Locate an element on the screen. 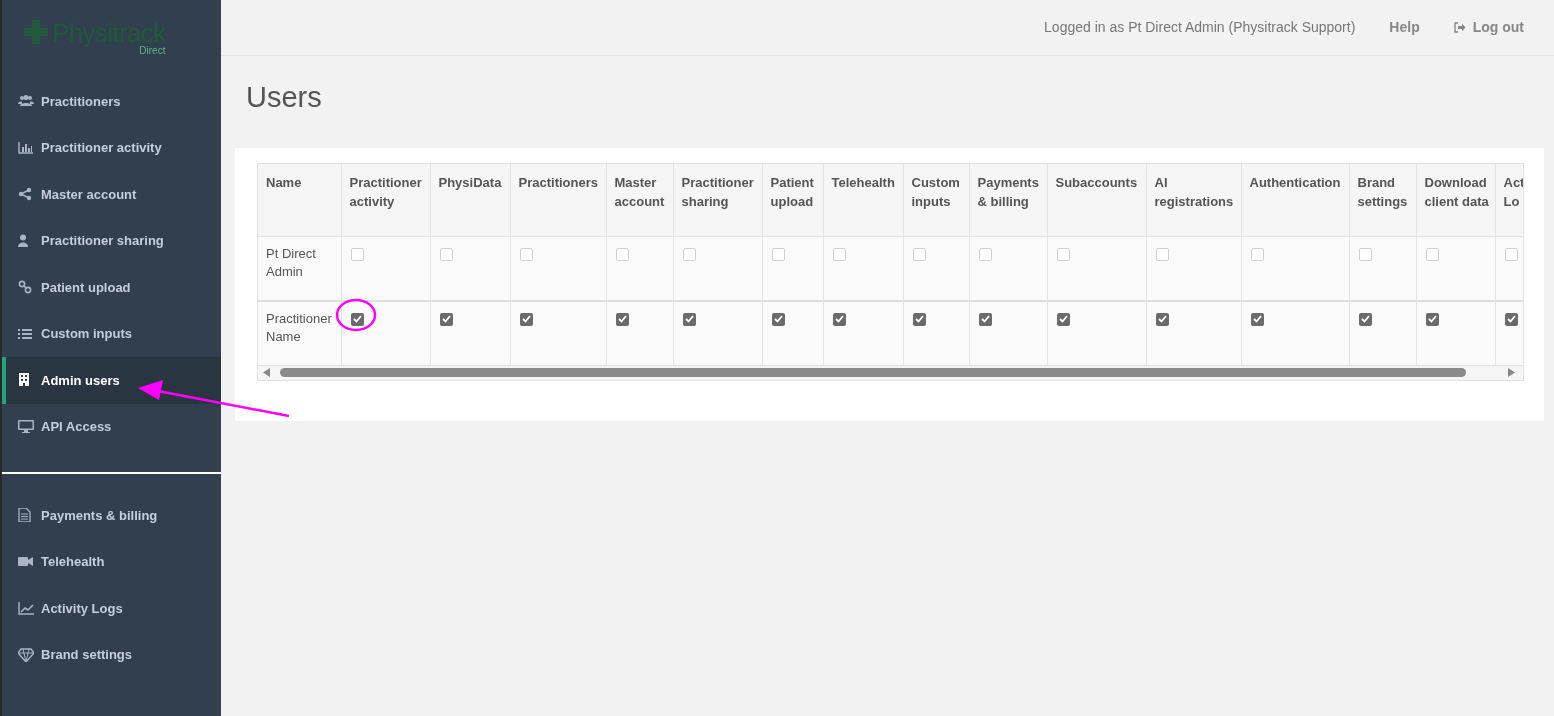 This screenshot has height=716, width=1554. sign-out-icon is located at coordinates (1459, 27).